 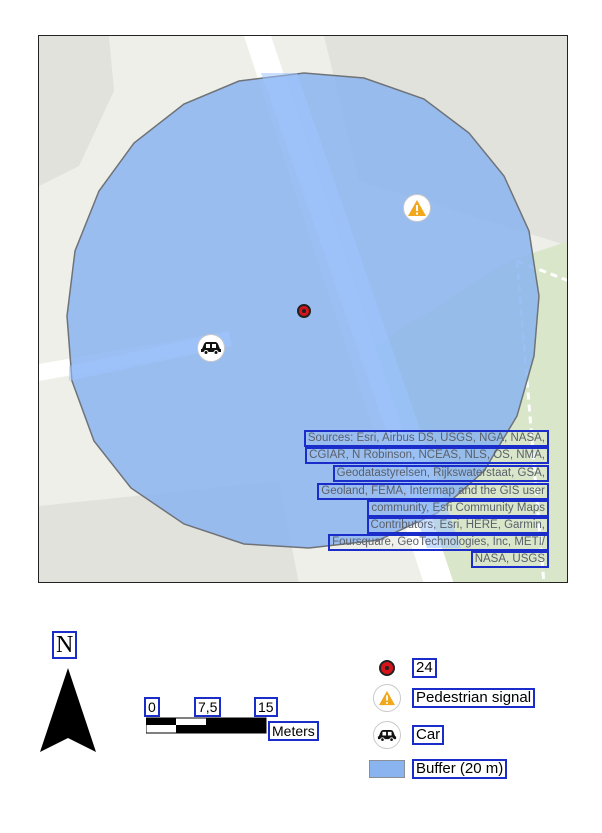 I want to click on legend-label: Buffer (20 m), so click(x=460, y=769).